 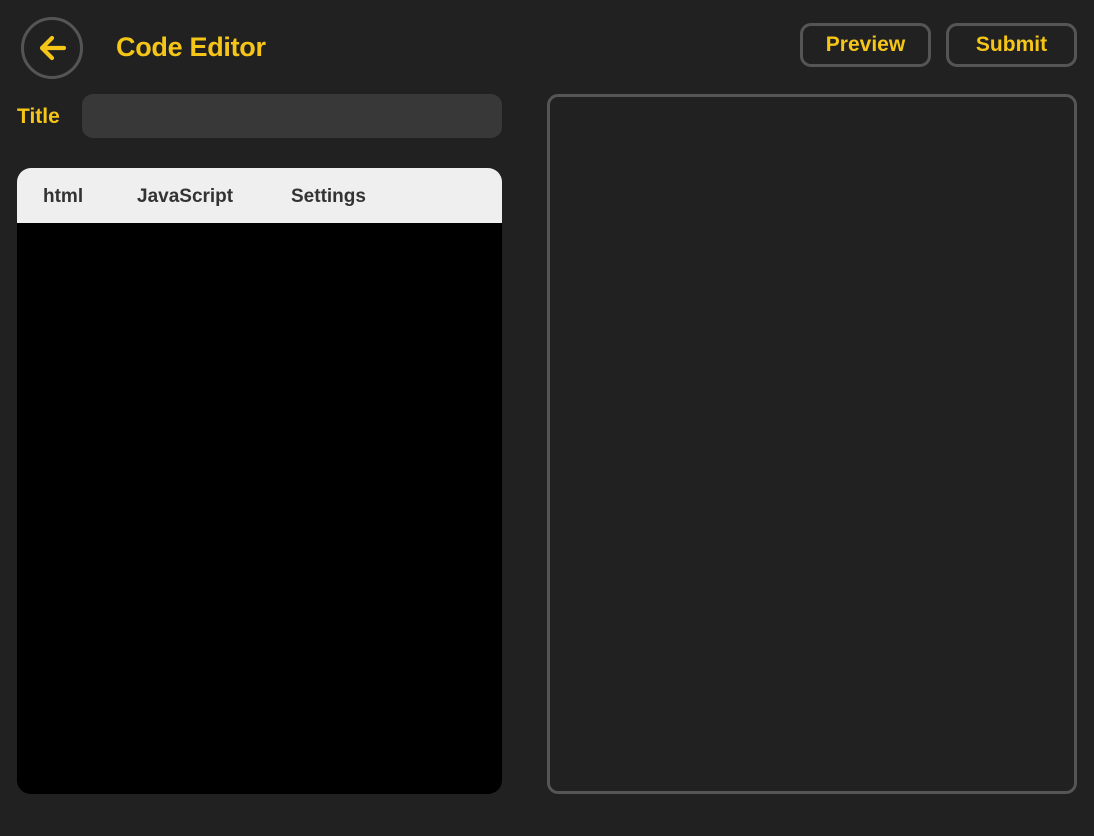 What do you see at coordinates (865, 45) in the screenshot?
I see `preview-button: Preview` at bounding box center [865, 45].